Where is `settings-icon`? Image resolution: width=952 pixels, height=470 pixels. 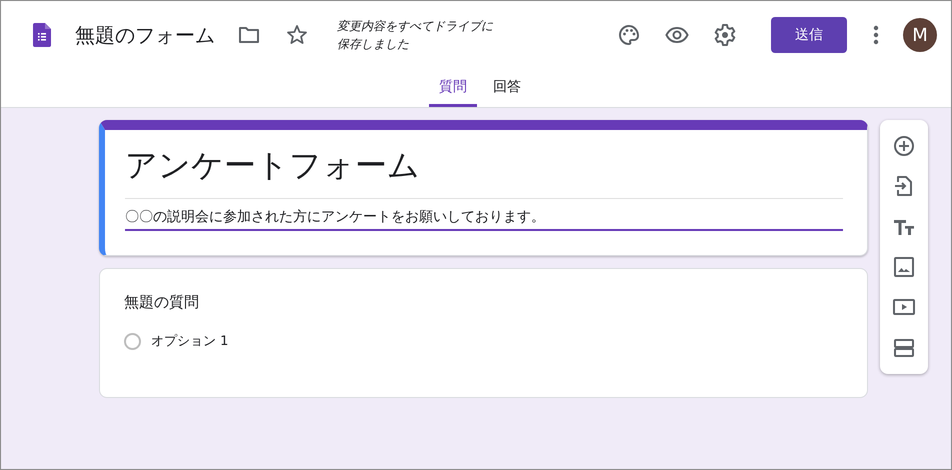
settings-icon is located at coordinates (725, 35).